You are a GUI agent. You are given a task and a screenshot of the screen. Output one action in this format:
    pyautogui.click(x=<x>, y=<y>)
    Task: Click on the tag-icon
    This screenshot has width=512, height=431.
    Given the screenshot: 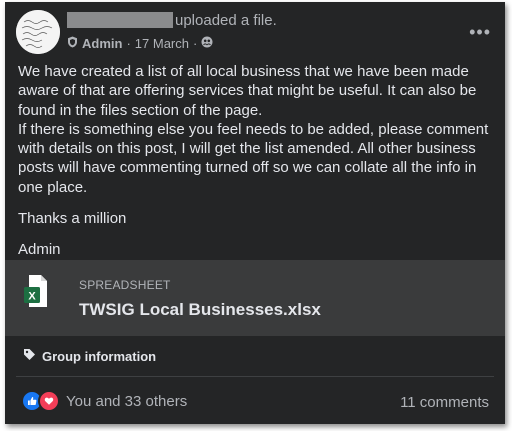 What is the action you would take?
    pyautogui.click(x=29, y=356)
    